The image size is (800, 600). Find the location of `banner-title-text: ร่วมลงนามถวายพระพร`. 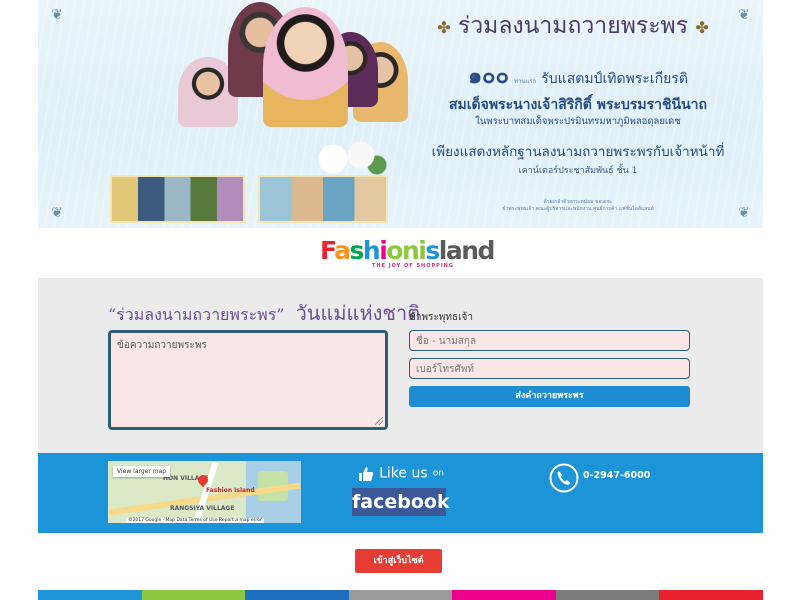

banner-title-text: ร่วมลงนามถวายพระพร is located at coordinates (573, 26).